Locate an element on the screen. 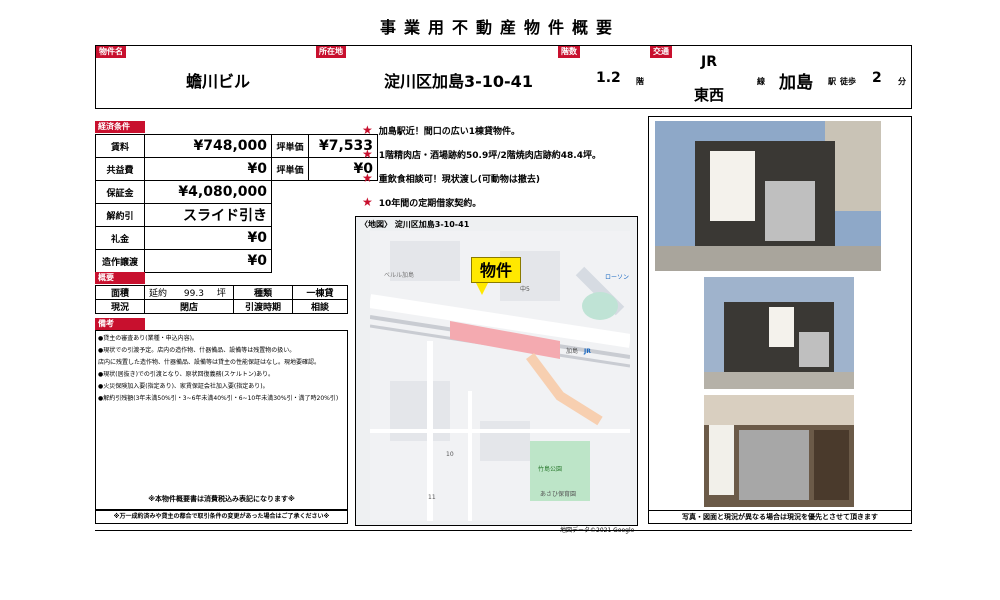 The height and width of the screenshot is (600, 1000). name-label: 物件名 is located at coordinates (111, 52).